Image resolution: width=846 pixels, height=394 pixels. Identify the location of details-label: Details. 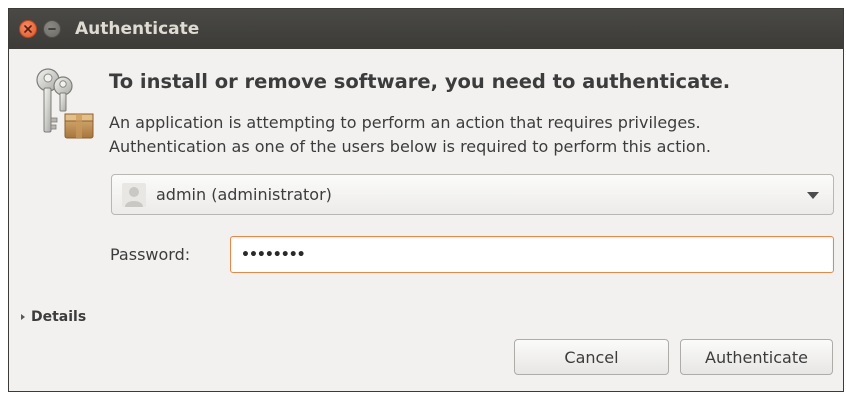
(59, 317).